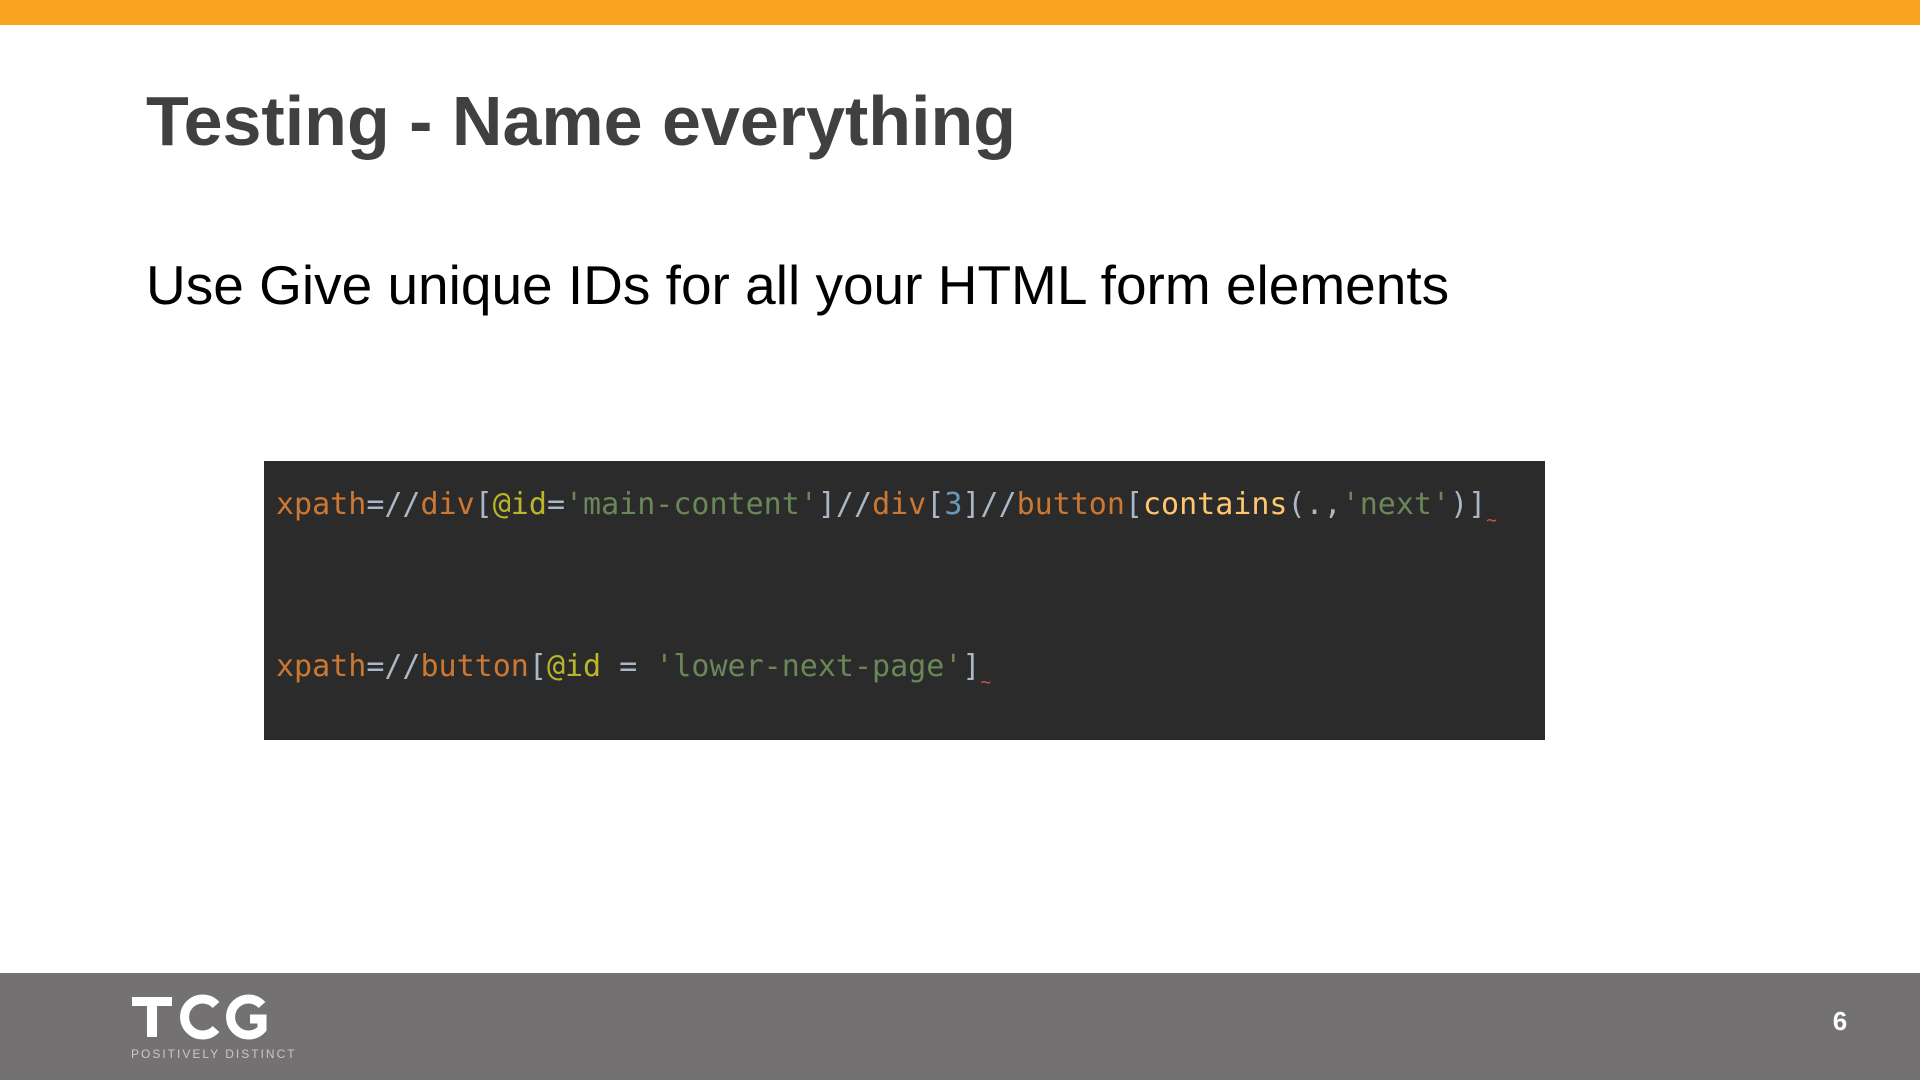 The height and width of the screenshot is (1080, 1920). Describe the element at coordinates (691, 504) in the screenshot. I see `code-token: 'main-content'` at that location.